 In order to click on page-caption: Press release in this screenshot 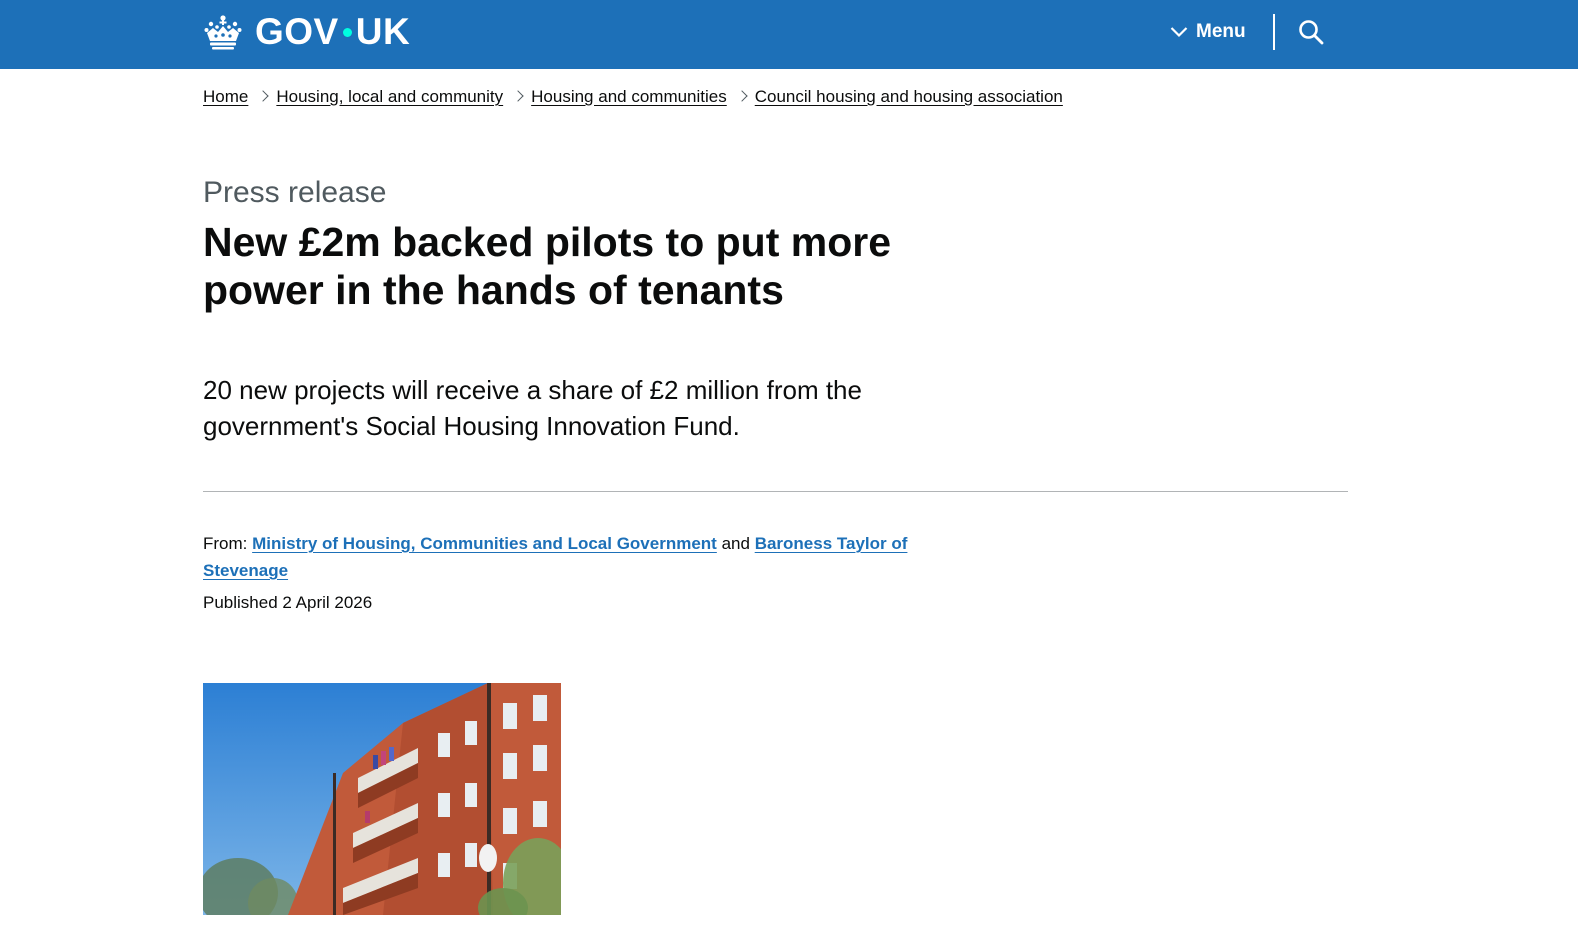, I will do `click(295, 192)`.